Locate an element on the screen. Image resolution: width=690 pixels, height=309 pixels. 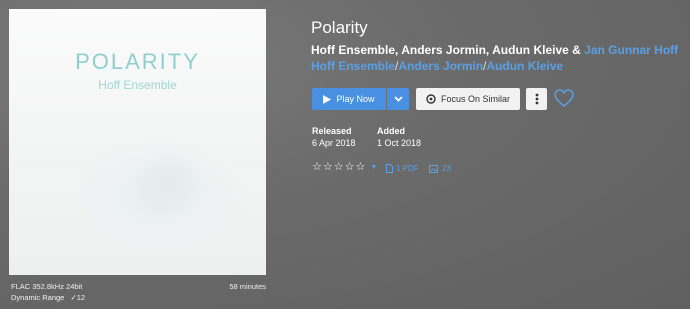
artist-link-anders-jormin: Anders Jormin is located at coordinates (440, 66).